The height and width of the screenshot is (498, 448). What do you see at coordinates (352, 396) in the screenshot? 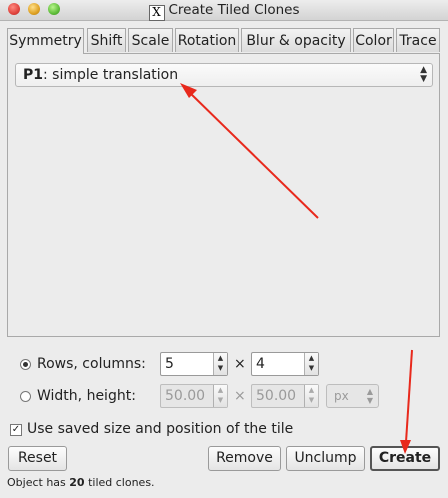
I see `unit-select: px ▲ ▼` at bounding box center [352, 396].